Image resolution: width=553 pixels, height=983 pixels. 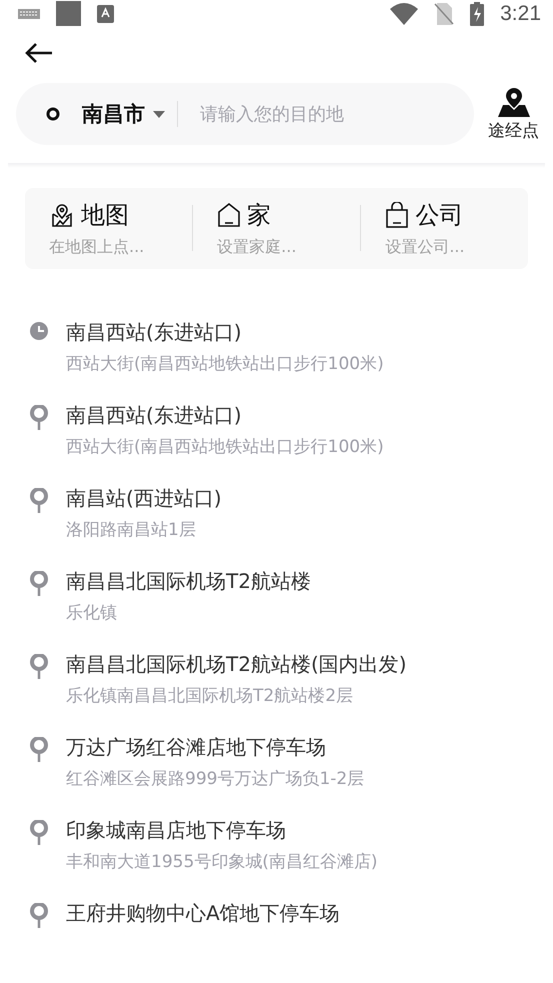 I want to click on shortcut-title: 家, so click(x=259, y=215).